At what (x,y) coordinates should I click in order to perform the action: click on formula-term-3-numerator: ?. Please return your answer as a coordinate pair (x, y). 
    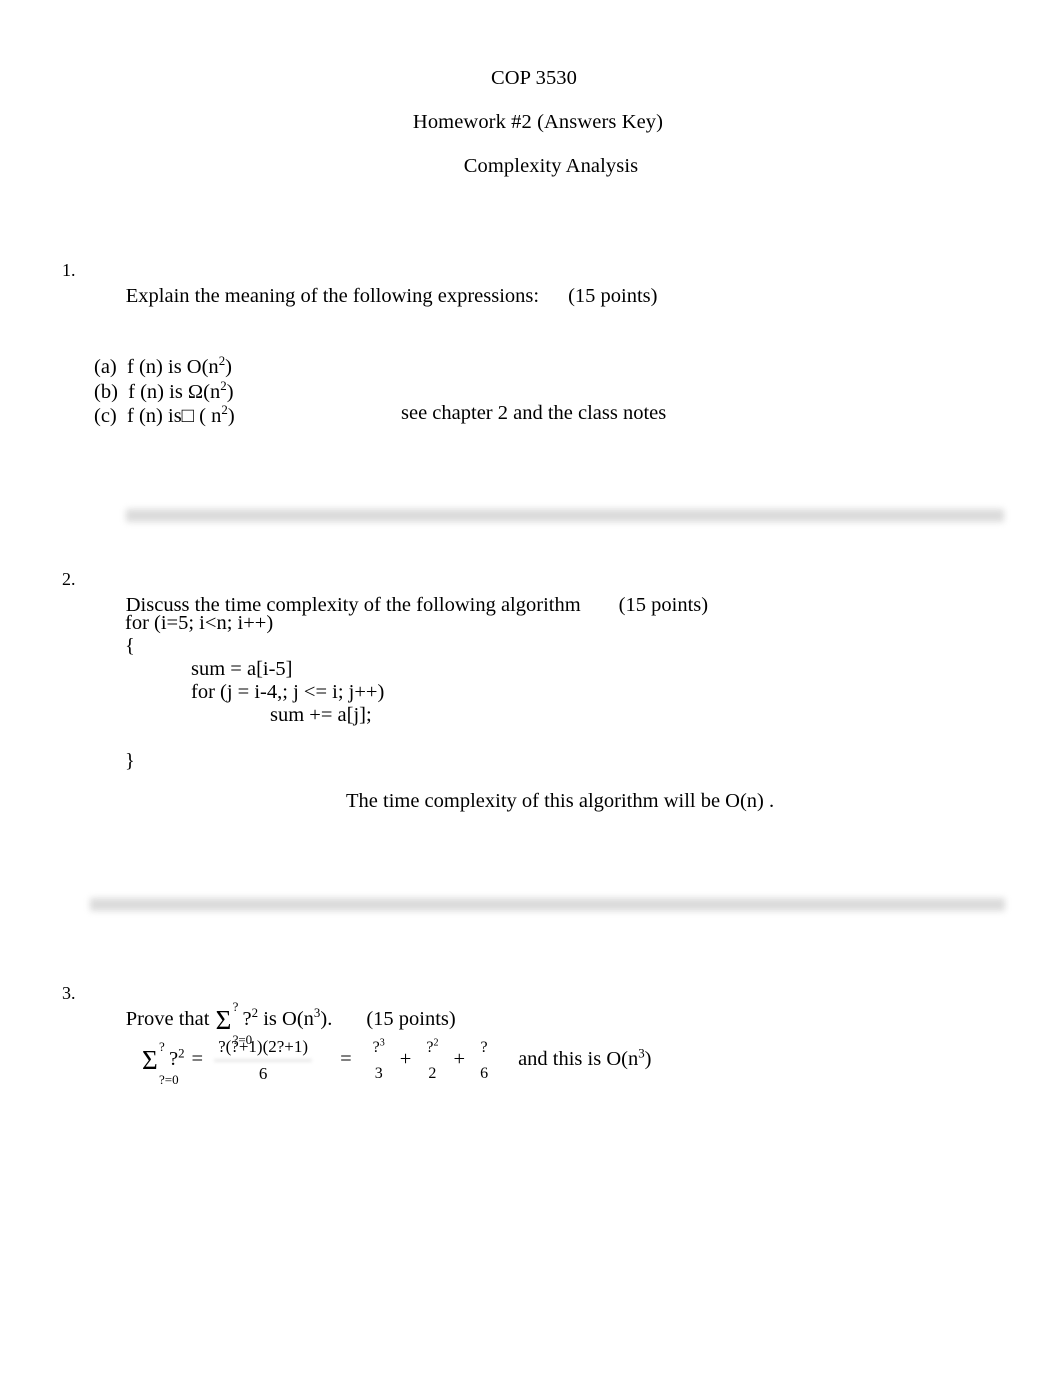
    Looking at the image, I should click on (484, 1047).